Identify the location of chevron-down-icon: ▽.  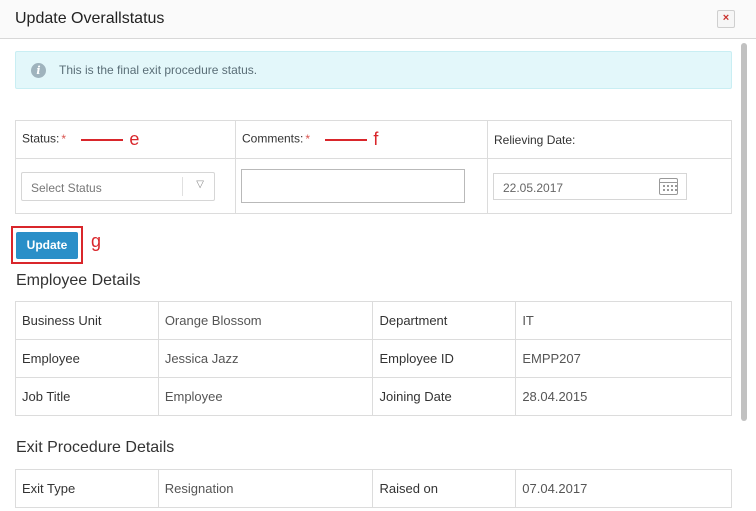
(200, 184).